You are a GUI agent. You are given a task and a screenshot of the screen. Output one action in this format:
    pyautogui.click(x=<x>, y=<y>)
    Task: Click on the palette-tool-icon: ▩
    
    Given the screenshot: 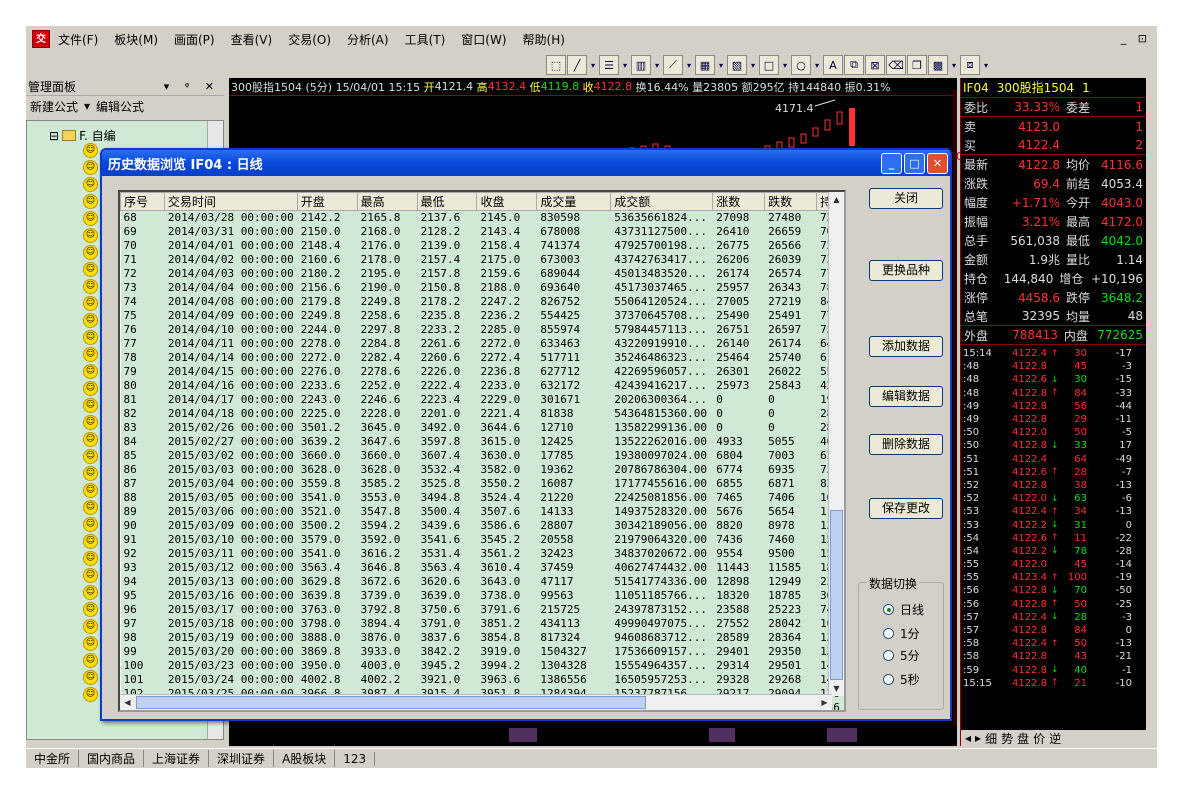 What is the action you would take?
    pyautogui.click(x=938, y=65)
    